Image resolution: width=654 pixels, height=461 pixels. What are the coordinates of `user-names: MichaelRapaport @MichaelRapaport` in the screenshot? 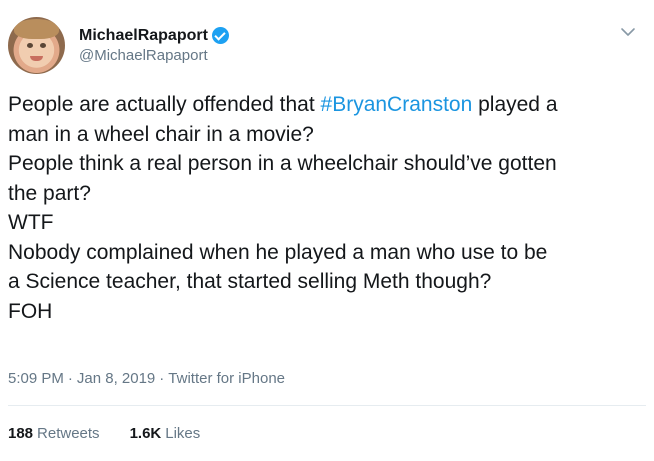 It's located at (154, 46).